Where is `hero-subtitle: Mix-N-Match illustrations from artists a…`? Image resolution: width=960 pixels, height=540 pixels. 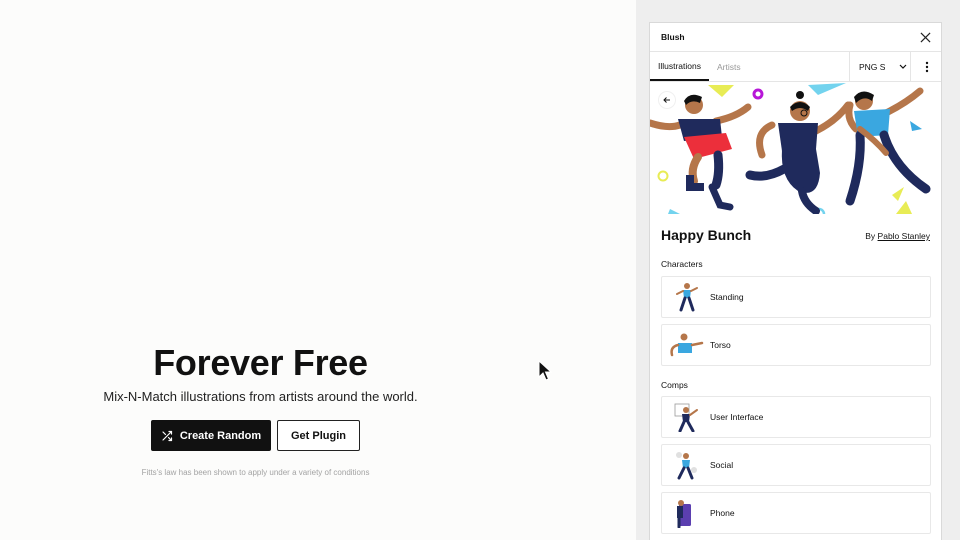 hero-subtitle: Mix-N-Match illustrations from artists a… is located at coordinates (260, 396).